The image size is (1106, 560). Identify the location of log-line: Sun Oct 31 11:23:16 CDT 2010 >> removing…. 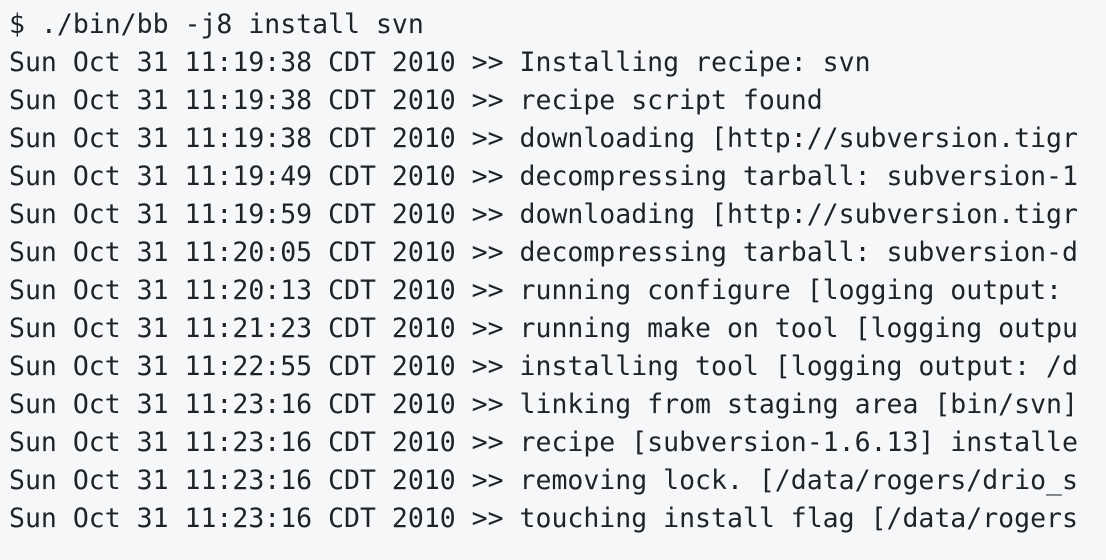
(543, 480).